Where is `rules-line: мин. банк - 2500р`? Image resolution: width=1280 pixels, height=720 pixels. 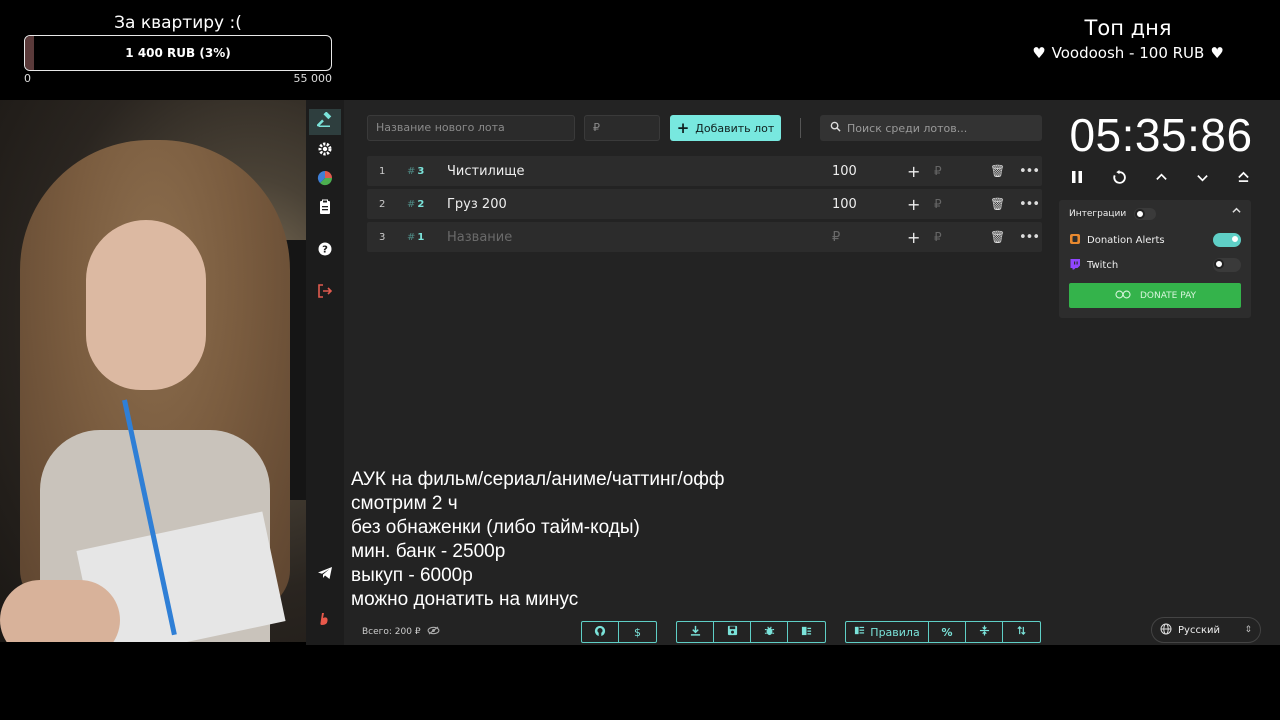 rules-line: мин. банк - 2500р is located at coordinates (428, 551).